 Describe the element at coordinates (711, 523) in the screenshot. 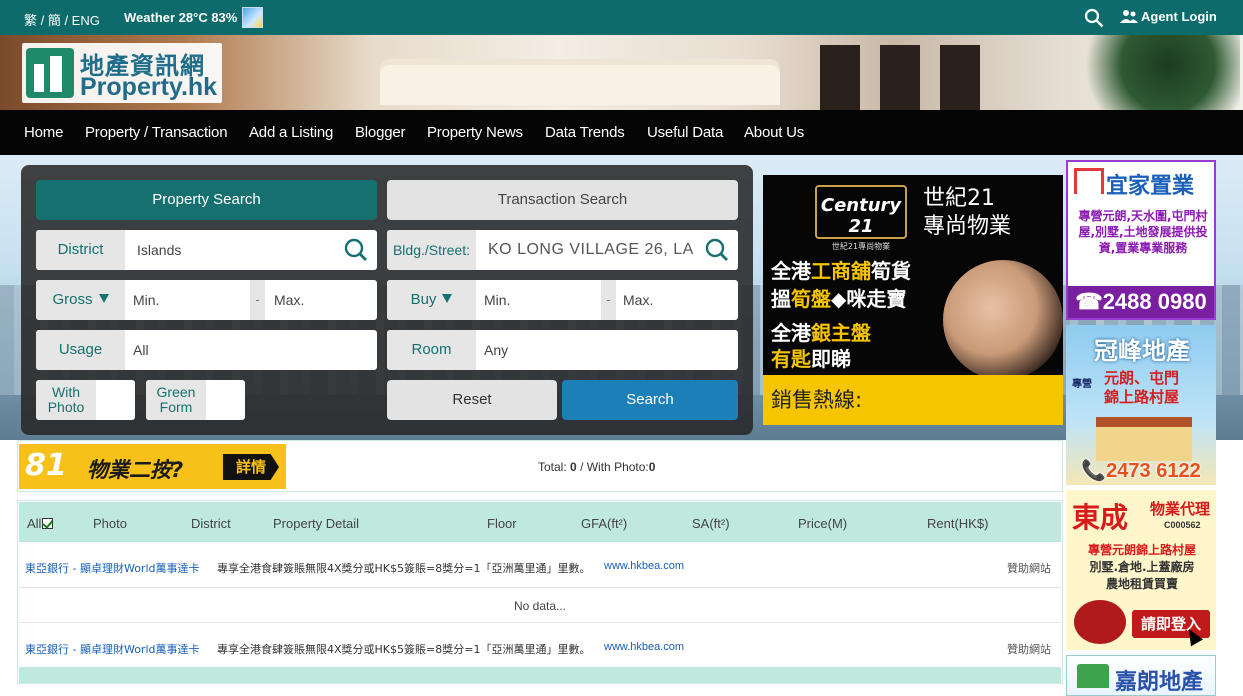

I see `column-header-sa: SA(ft²)` at that location.